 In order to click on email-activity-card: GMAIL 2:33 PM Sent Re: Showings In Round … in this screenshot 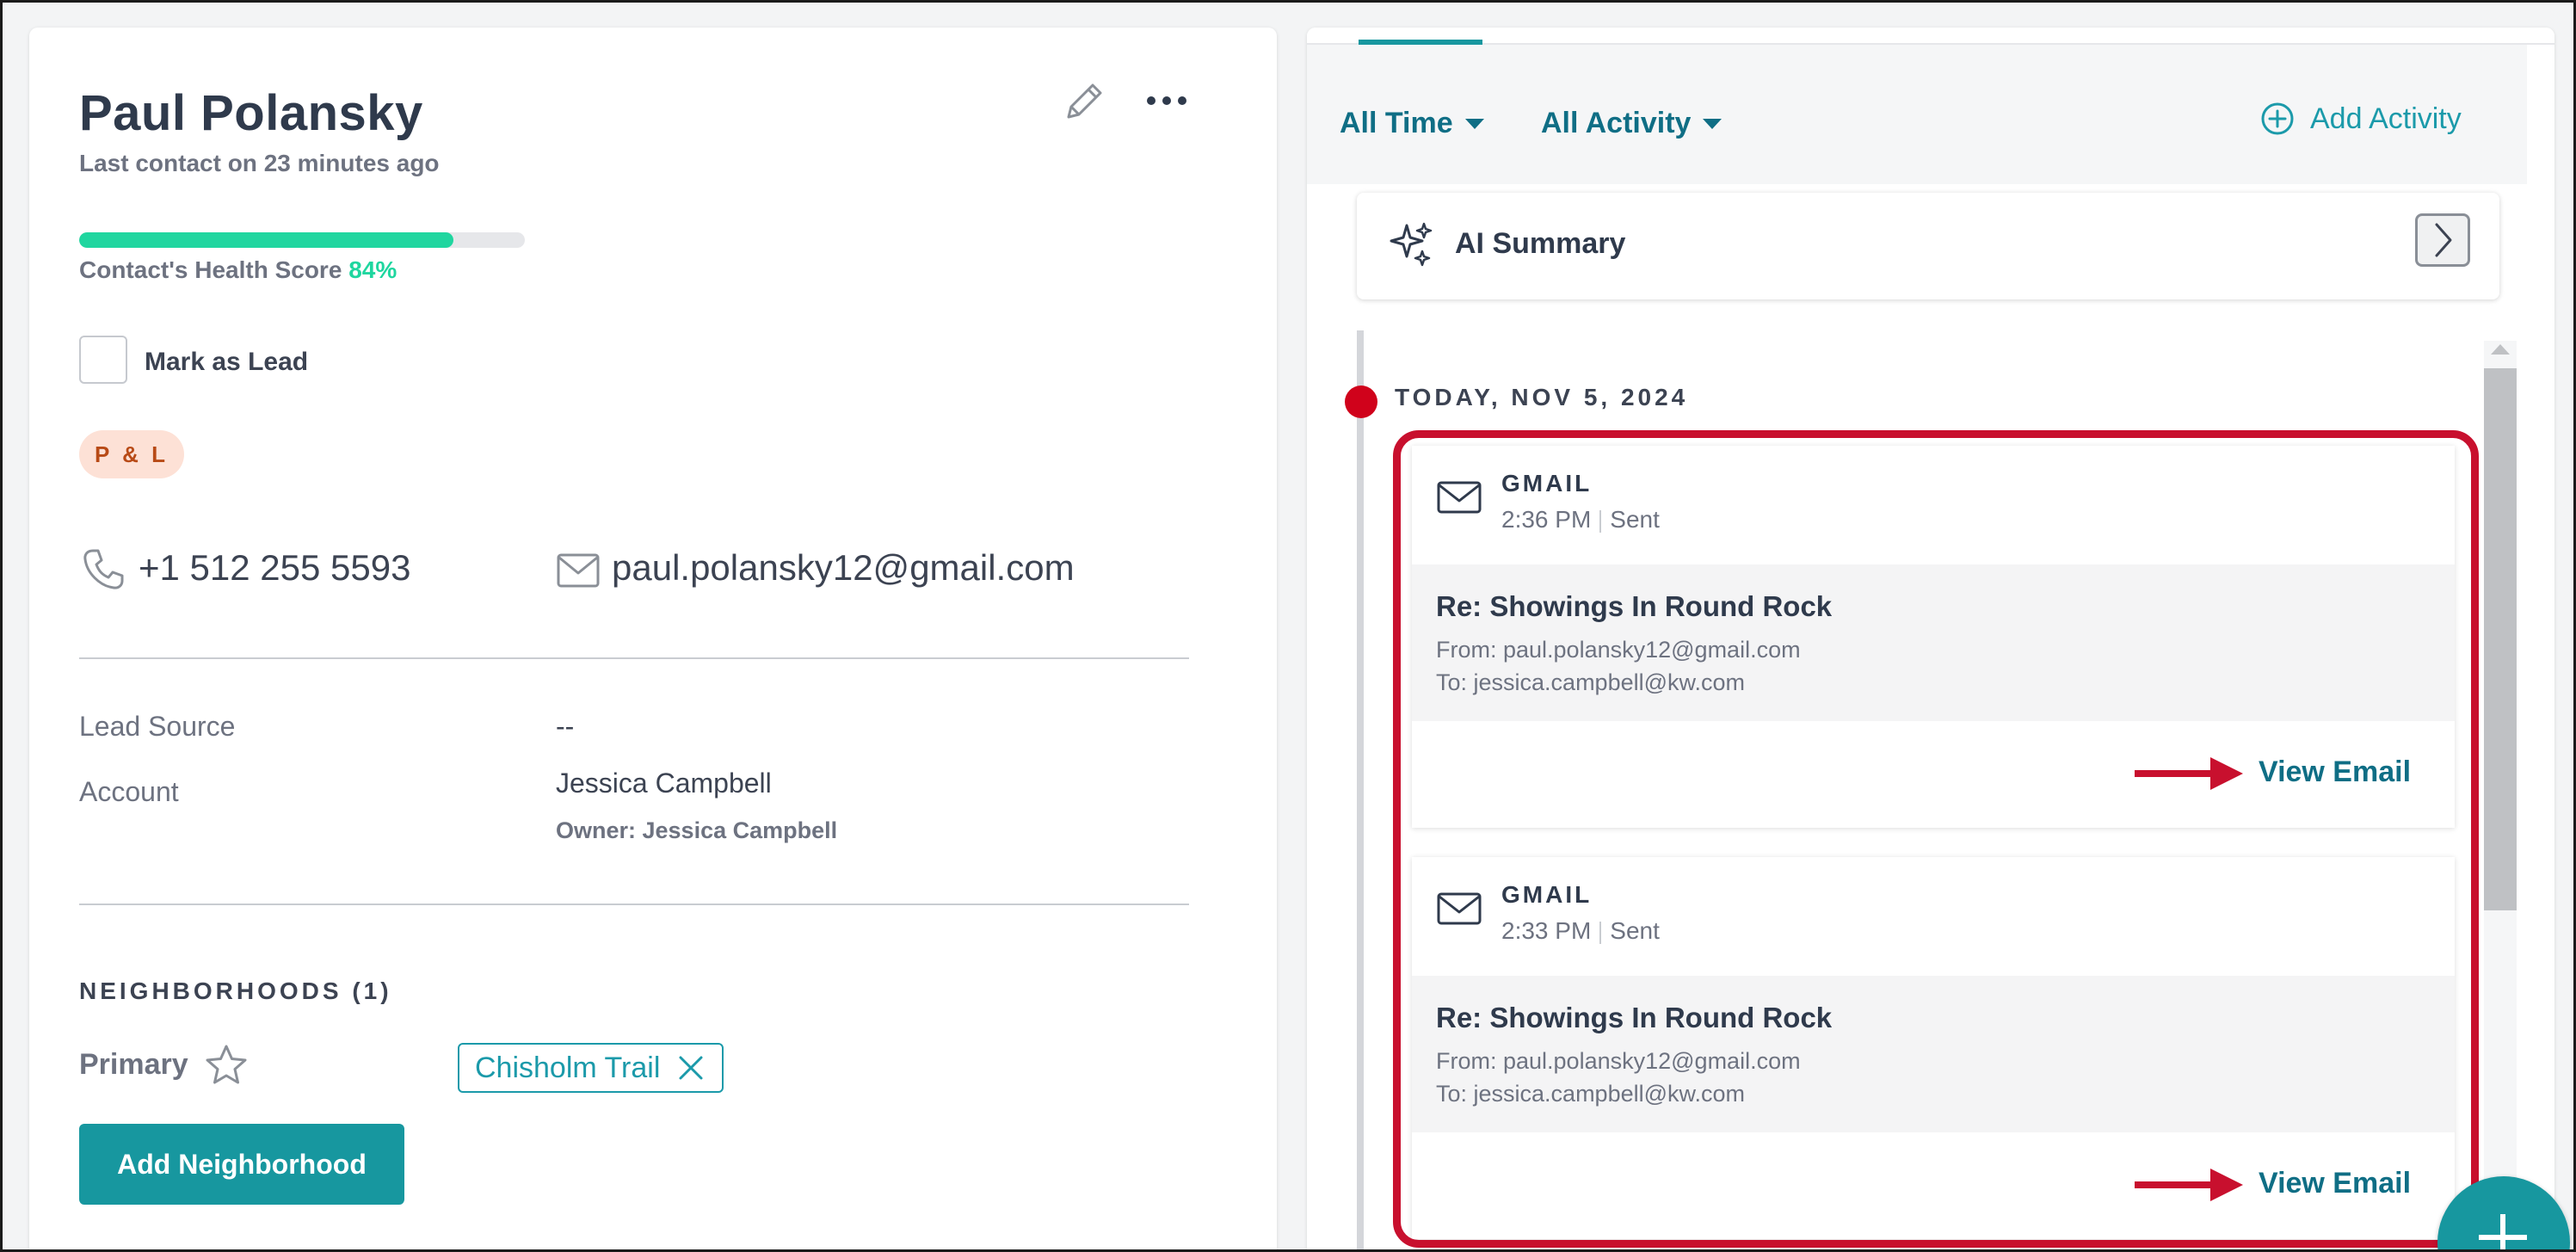, I will do `click(1934, 1048)`.